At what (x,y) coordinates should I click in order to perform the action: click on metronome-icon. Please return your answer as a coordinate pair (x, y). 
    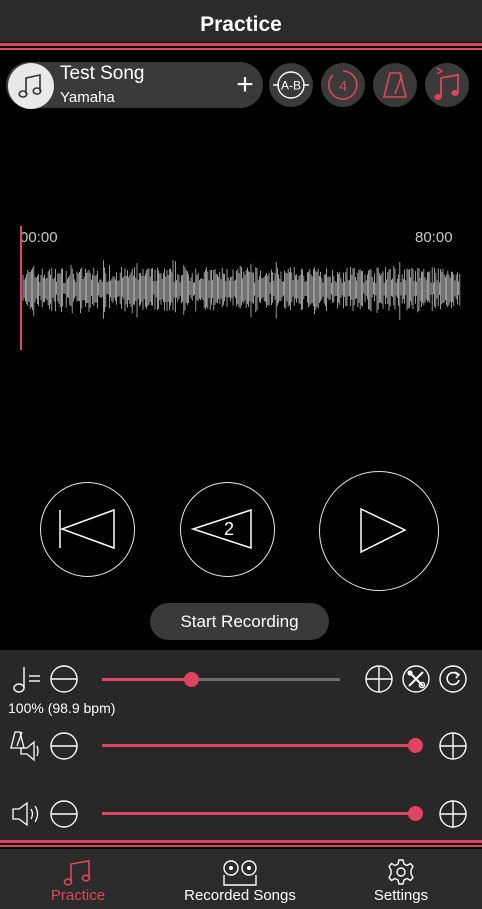
    Looking at the image, I should click on (395, 85).